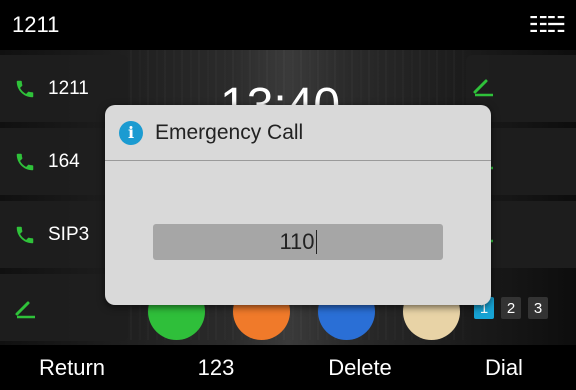 This screenshot has width=576, height=390. I want to click on emergency-number: 110, so click(297, 241).